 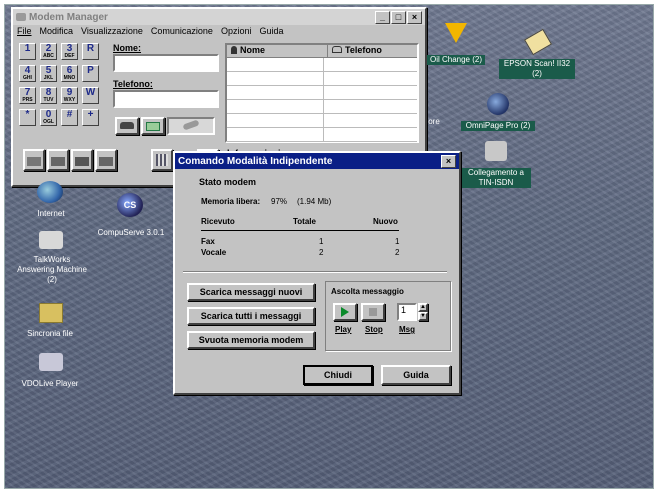 I want to click on fax-send-button, so click(x=34, y=160).